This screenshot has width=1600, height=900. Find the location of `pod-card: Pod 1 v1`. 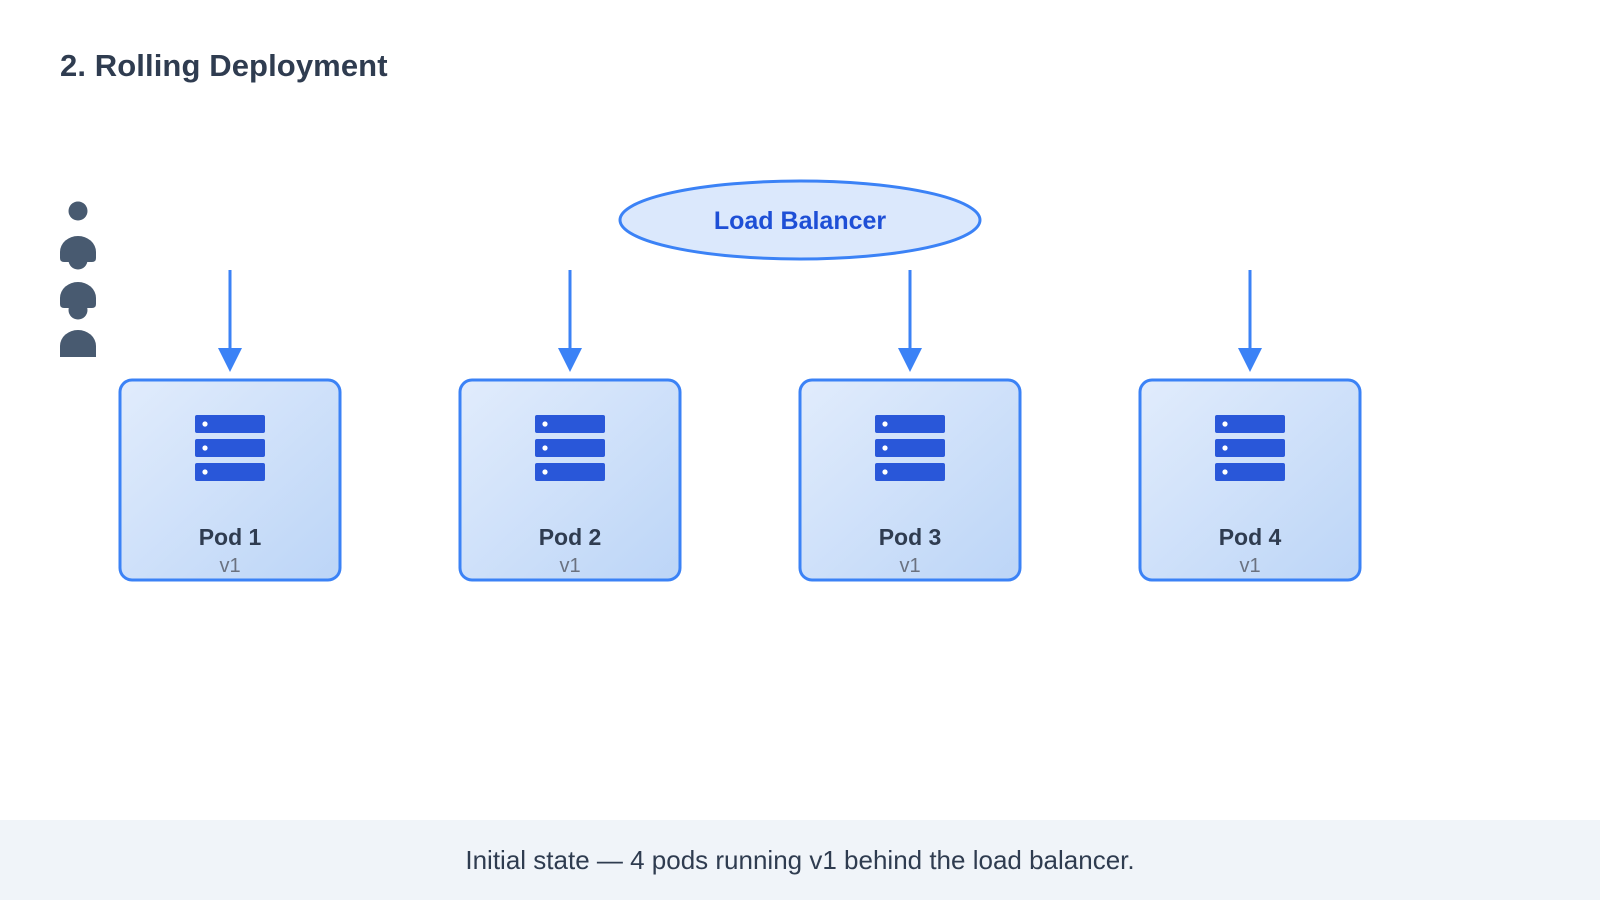

pod-card: Pod 1 v1 is located at coordinates (230, 480).